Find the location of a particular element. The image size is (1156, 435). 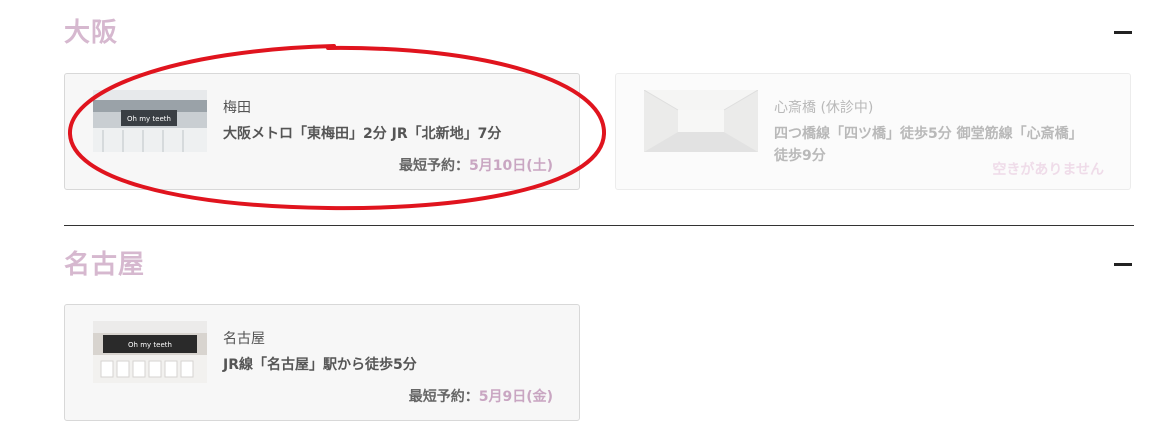

clinic-access: 大阪メトロ「東梅田」2分 JR「北新地」7分 is located at coordinates (362, 134).